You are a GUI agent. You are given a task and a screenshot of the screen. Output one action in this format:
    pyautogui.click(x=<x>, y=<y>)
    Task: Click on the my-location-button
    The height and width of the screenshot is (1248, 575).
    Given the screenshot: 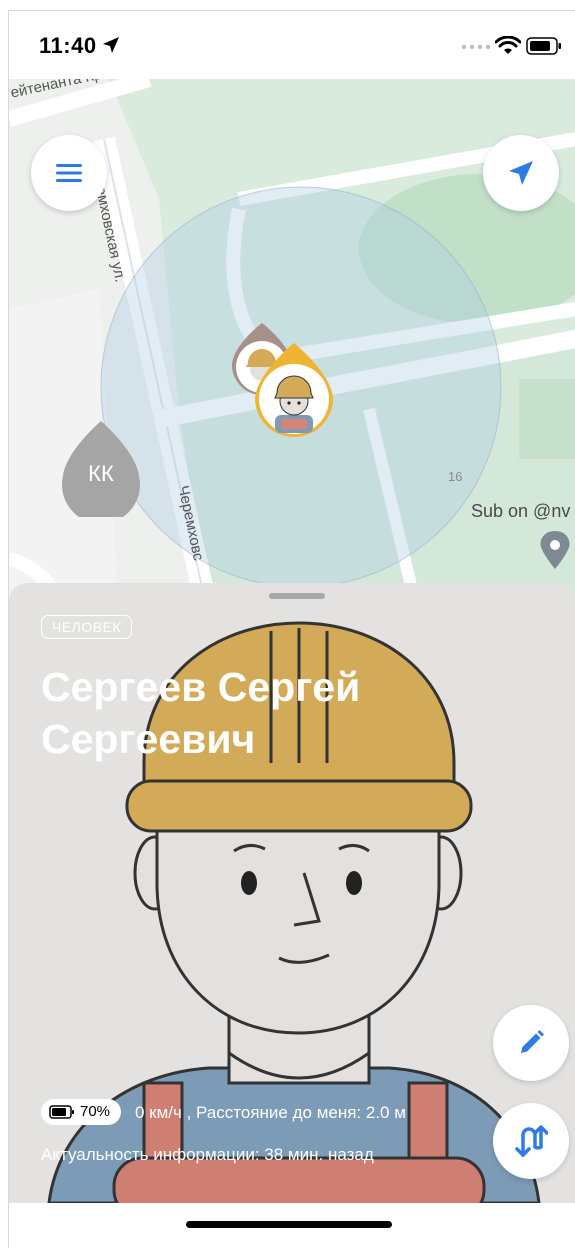 What is the action you would take?
    pyautogui.click(x=521, y=173)
    